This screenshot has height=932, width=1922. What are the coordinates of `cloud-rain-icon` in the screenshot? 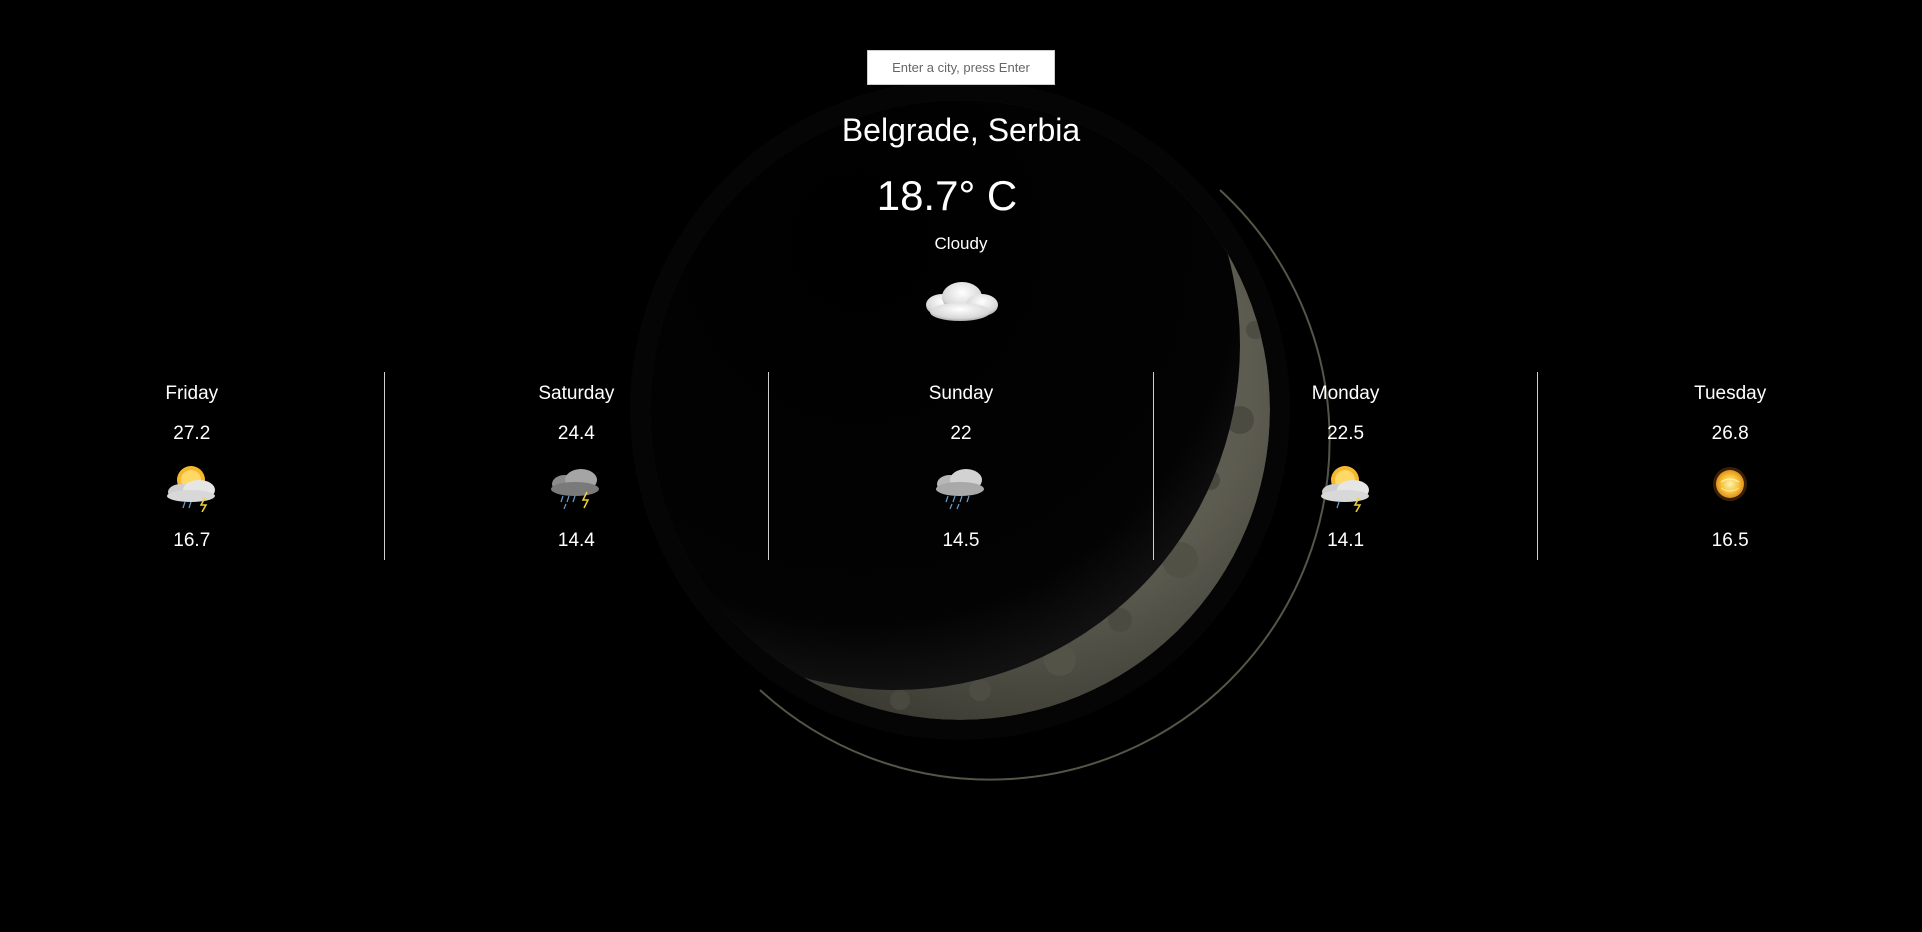 It's located at (959, 489).